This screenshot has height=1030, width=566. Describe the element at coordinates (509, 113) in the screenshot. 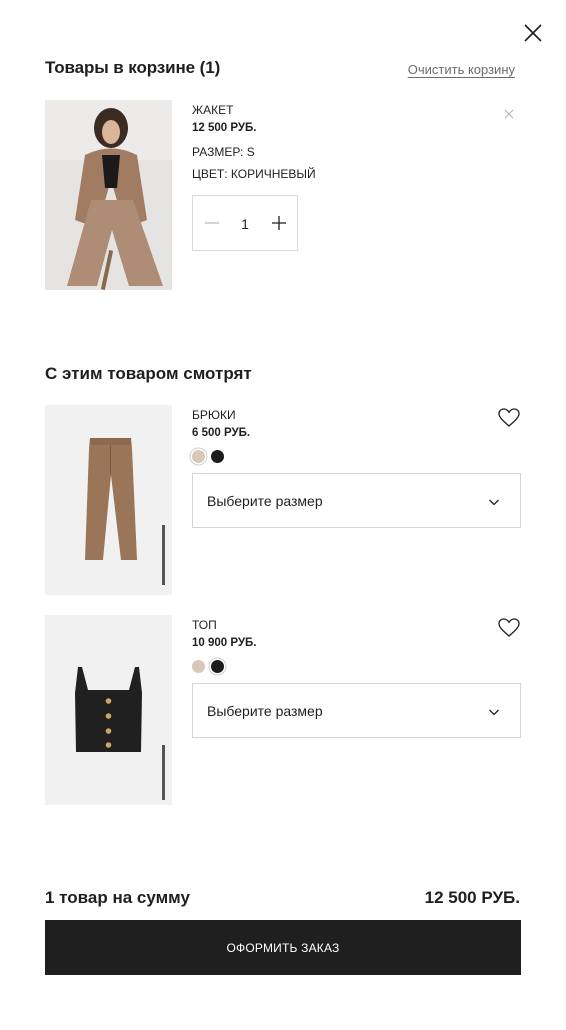

I see `remove-item-icon` at that location.